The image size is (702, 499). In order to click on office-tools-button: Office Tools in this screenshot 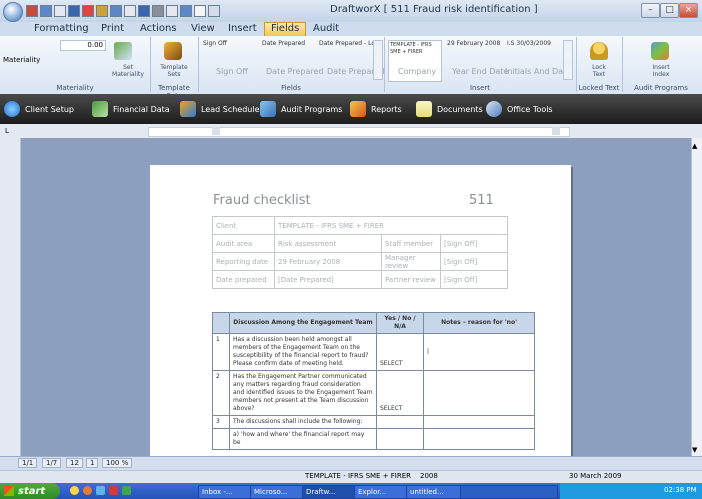, I will do `click(519, 109)`.